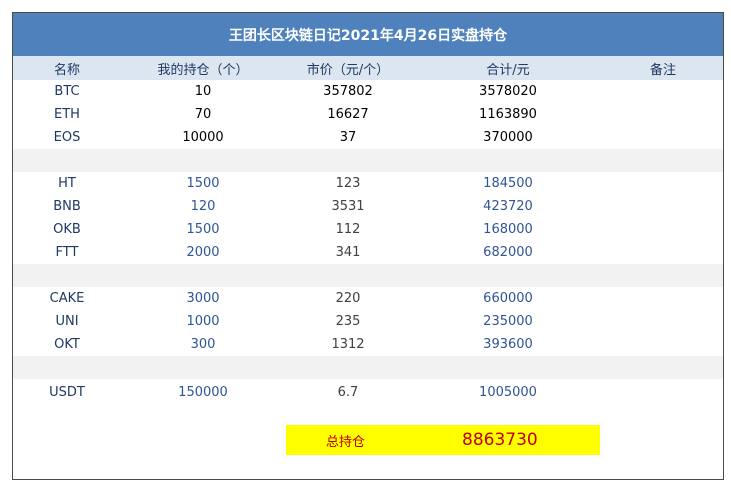 The width and height of the screenshot is (731, 498). I want to click on table-row: ETH 70 16627 1163890, so click(368, 114).